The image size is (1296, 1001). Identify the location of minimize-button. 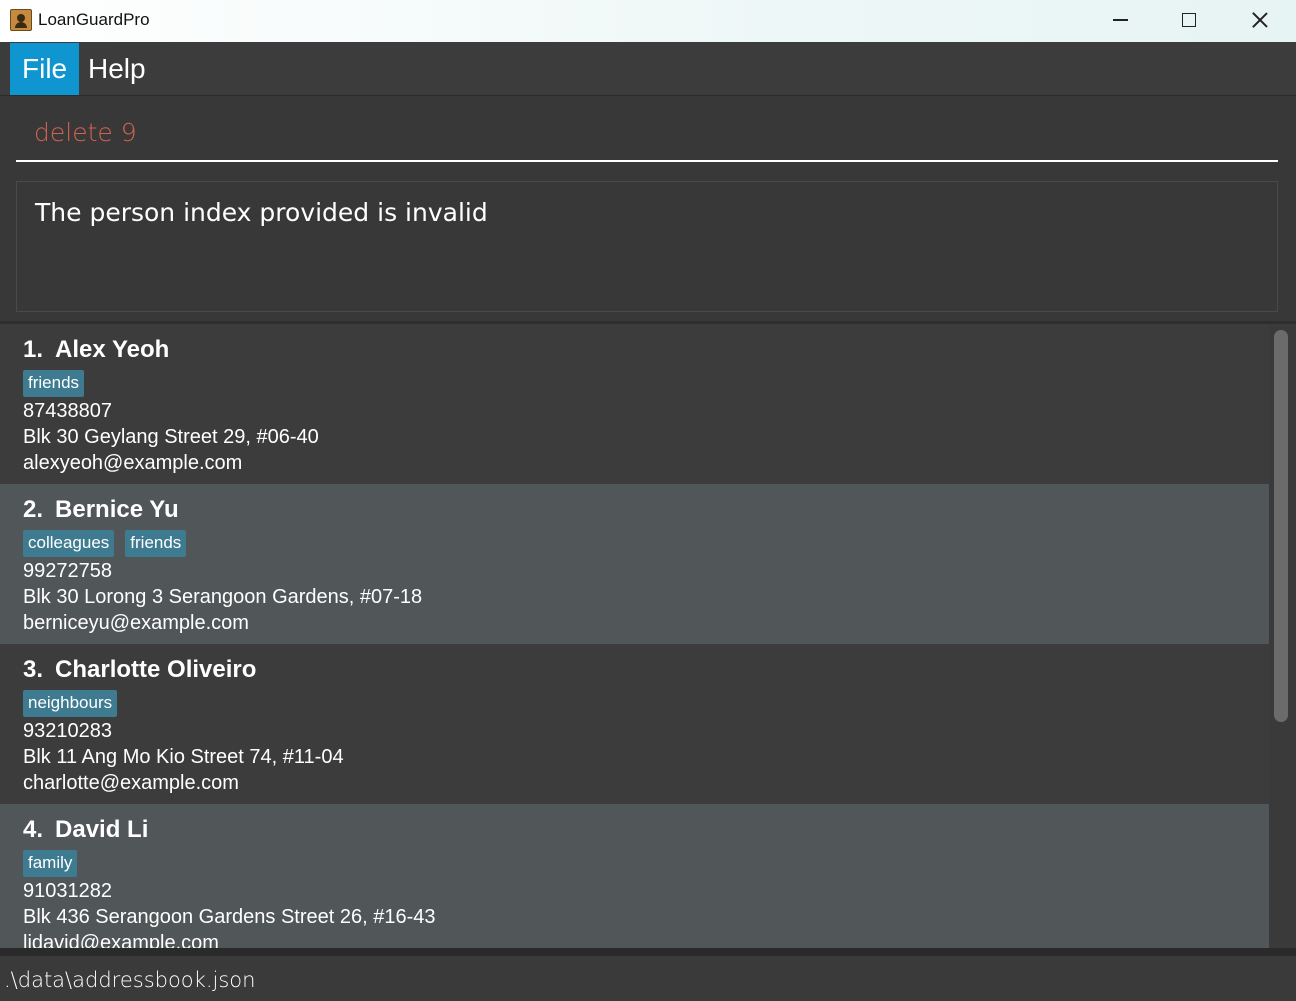
(1120, 20).